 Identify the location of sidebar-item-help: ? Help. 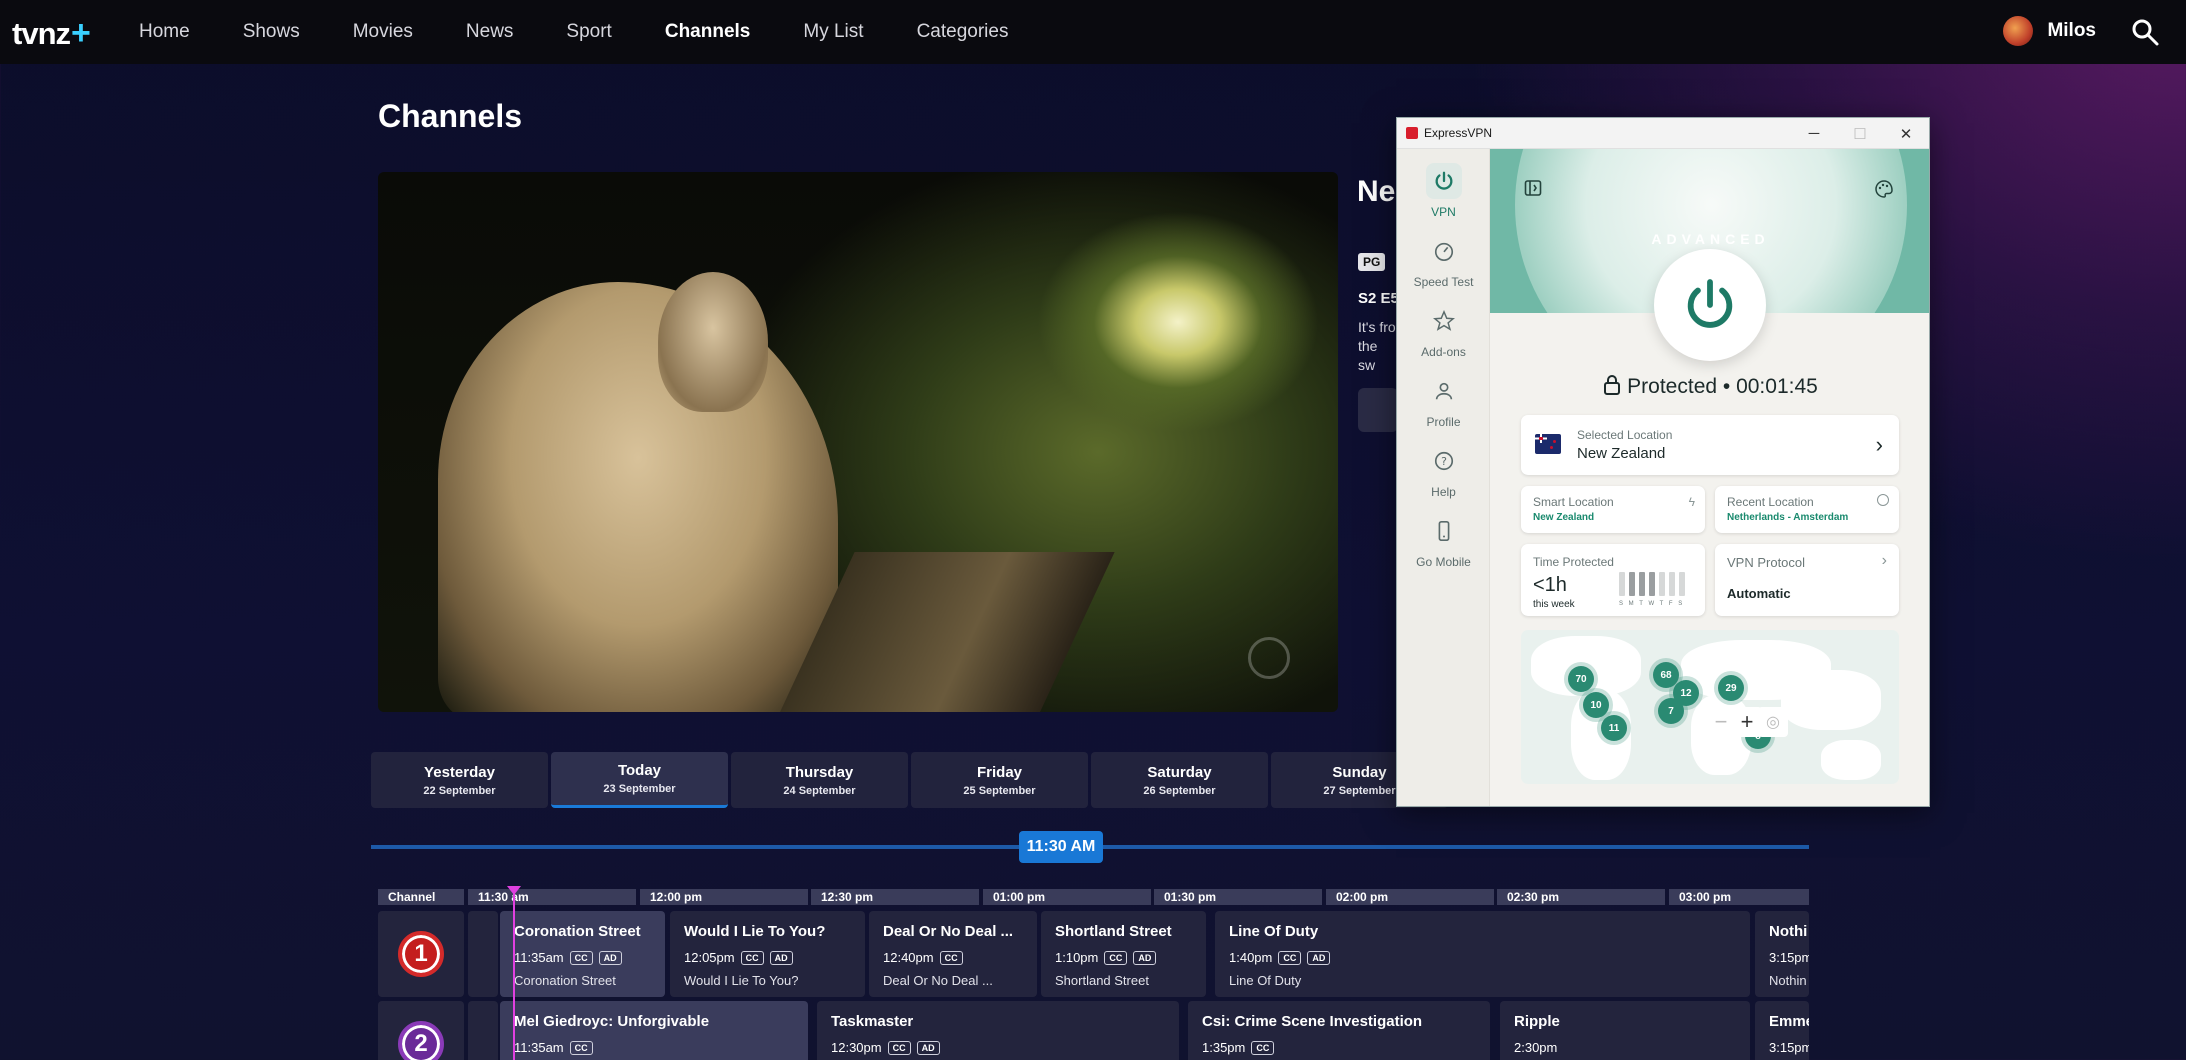
(1443, 471).